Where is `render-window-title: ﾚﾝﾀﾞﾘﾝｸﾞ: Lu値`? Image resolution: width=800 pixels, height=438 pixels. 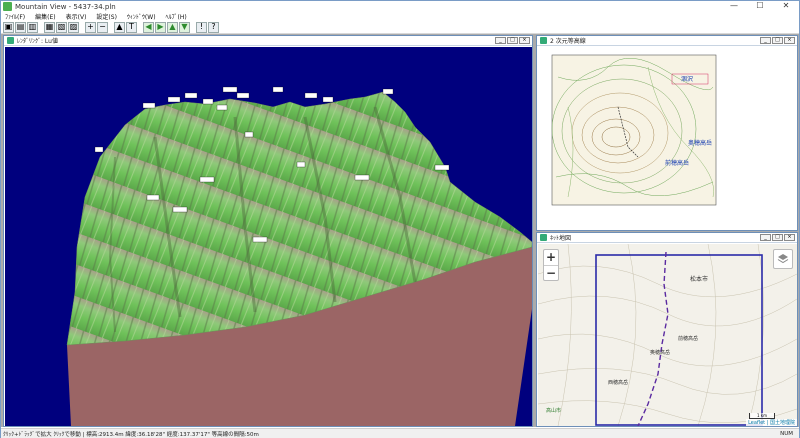 render-window-title: ﾚﾝﾀﾞﾘﾝｸﾞ: Lu値 is located at coordinates (37, 41).